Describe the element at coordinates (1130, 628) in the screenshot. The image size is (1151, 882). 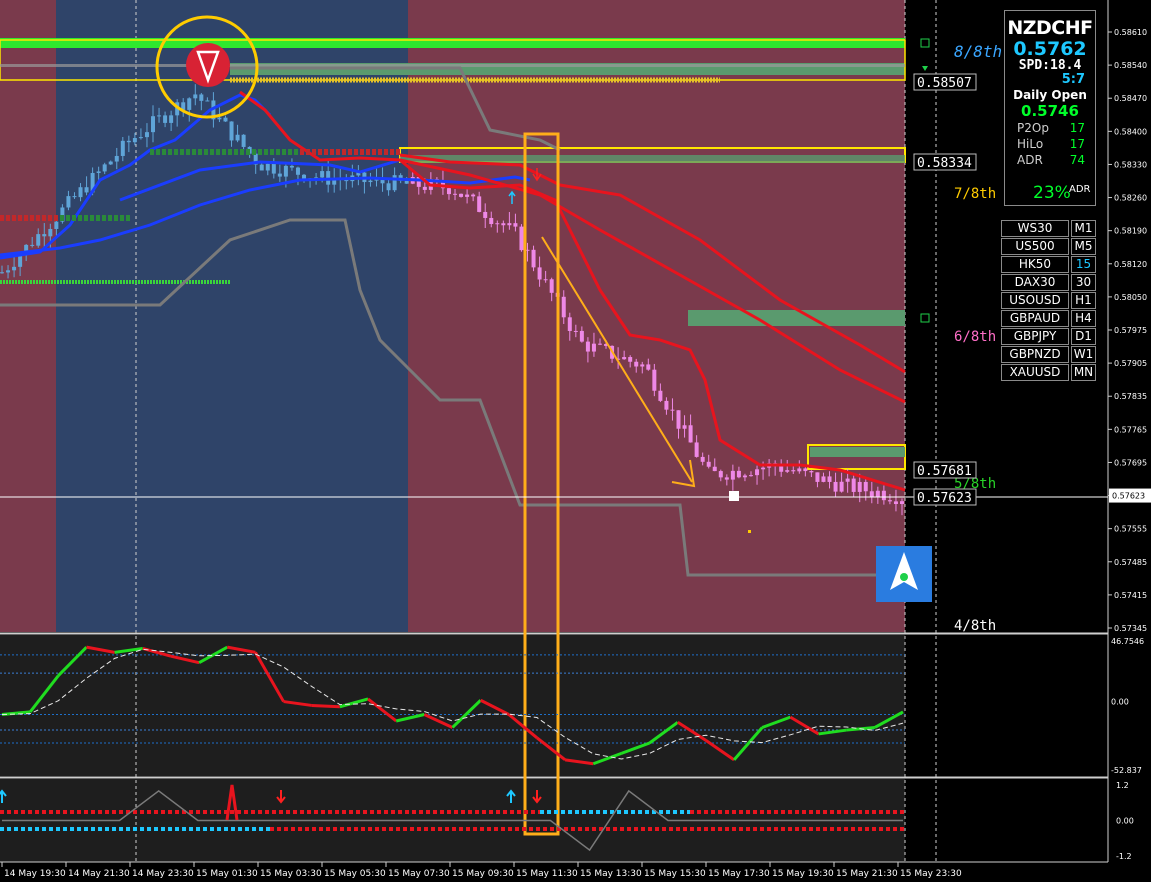
I see `y-tick-label: 0.57345` at that location.